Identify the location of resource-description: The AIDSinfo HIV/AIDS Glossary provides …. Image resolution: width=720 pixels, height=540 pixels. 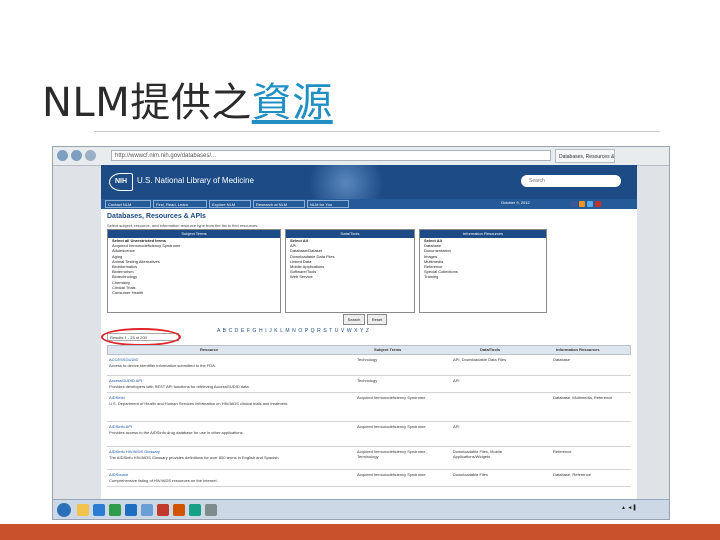
(194, 457).